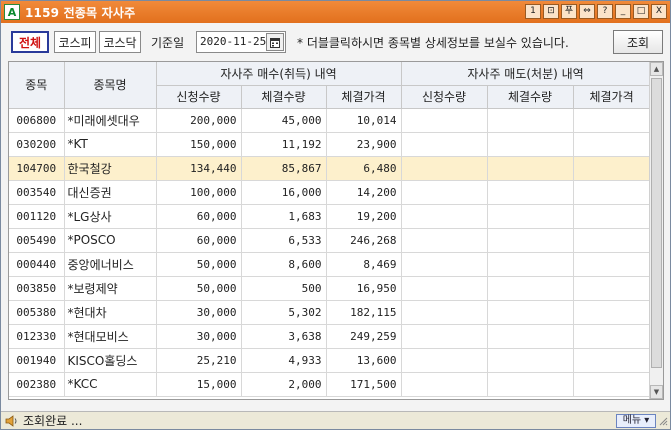 The width and height of the screenshot is (671, 430). I want to click on cell-buy-price: 249,259, so click(364, 336).